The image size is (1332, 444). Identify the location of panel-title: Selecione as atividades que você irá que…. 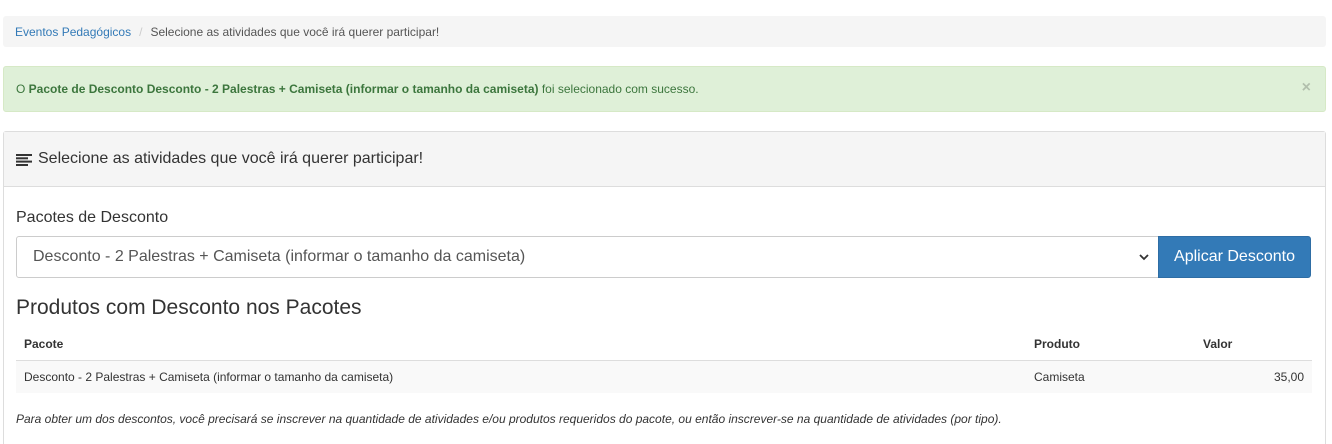
(231, 158).